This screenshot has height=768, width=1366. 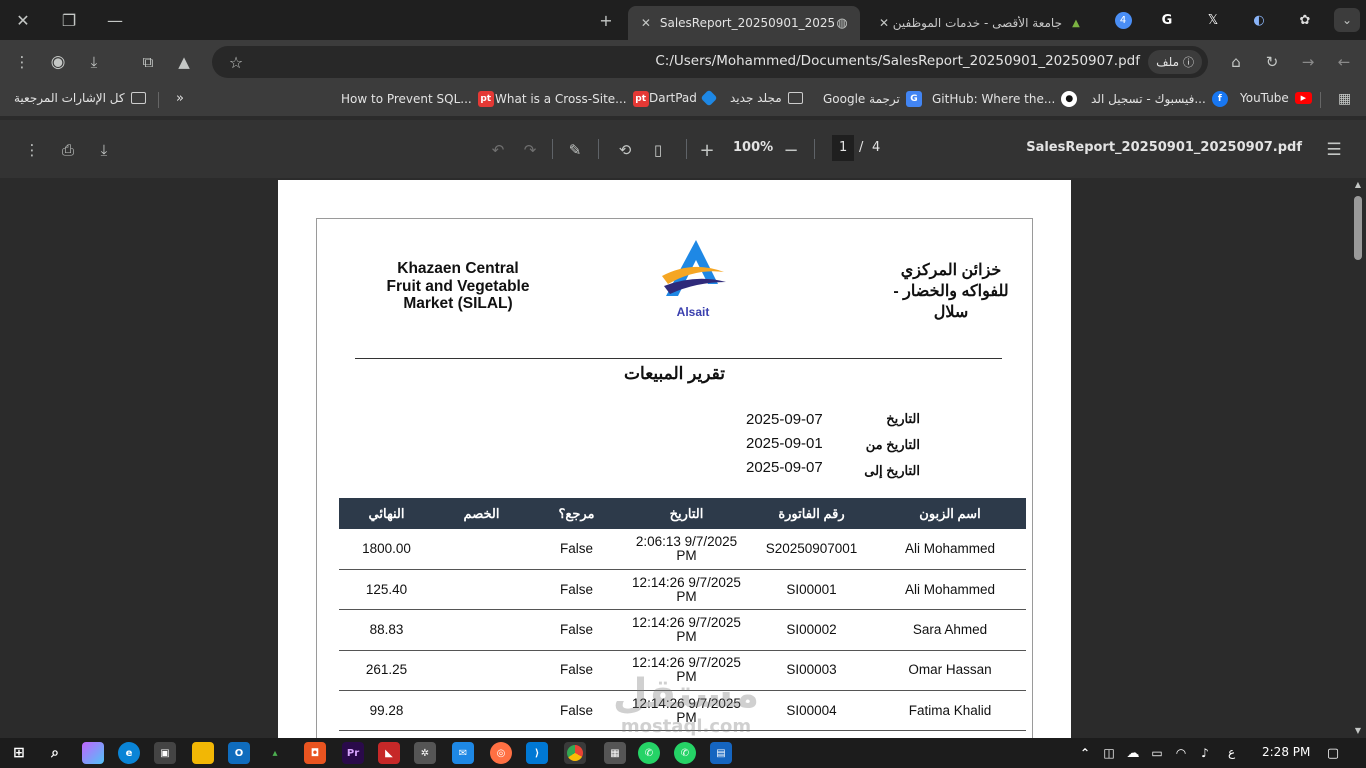 I want to click on whatsapp-business-icon: ✆, so click(x=685, y=753).